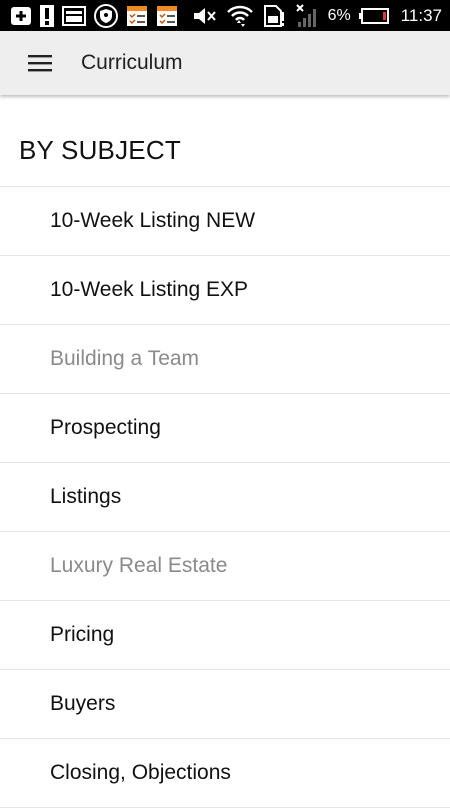 Image resolution: width=450 pixels, height=808 pixels. I want to click on notification-icons, so click(94, 15).